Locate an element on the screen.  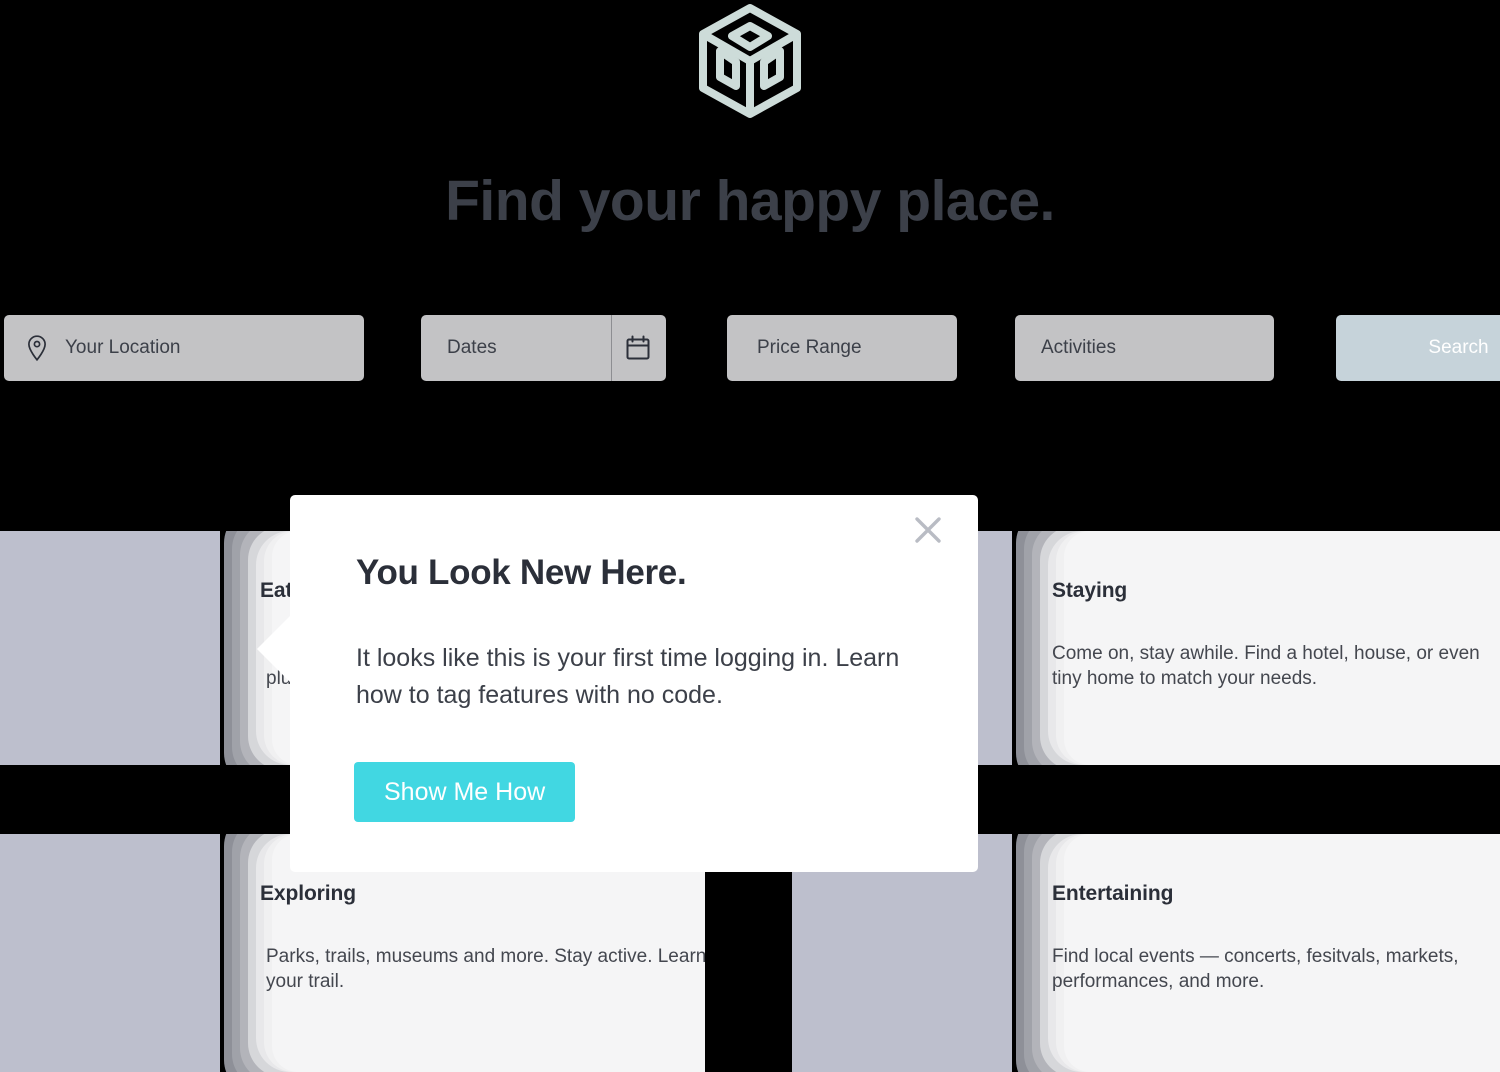
location-input: Your Location is located at coordinates (184, 348).